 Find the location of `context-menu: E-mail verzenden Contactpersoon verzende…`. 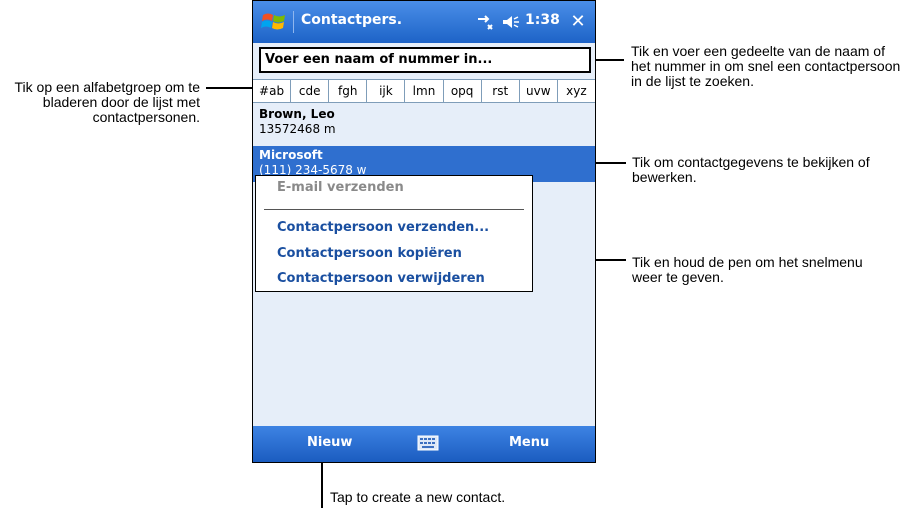

context-menu: E-mail verzenden Contactpersoon verzende… is located at coordinates (394, 233).